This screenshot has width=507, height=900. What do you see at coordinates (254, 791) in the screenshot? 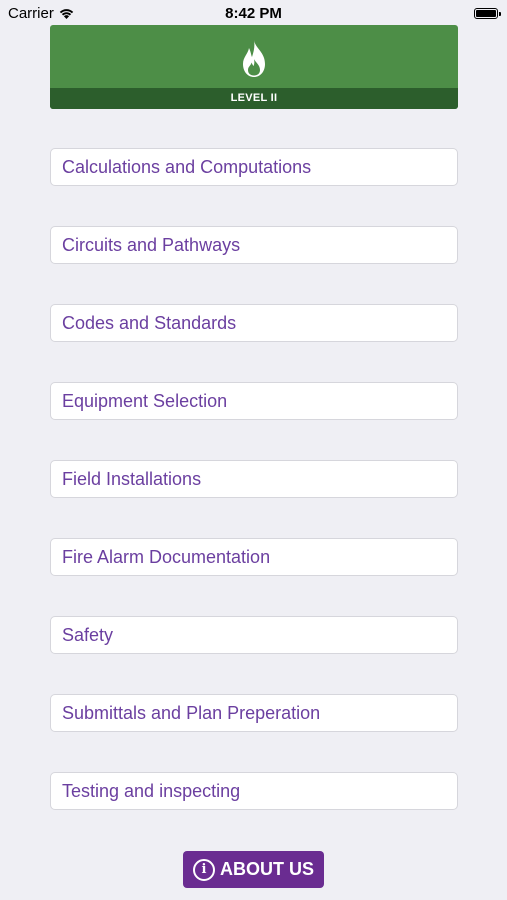
I see `menu-item-testing: Testing and inspecting` at bounding box center [254, 791].